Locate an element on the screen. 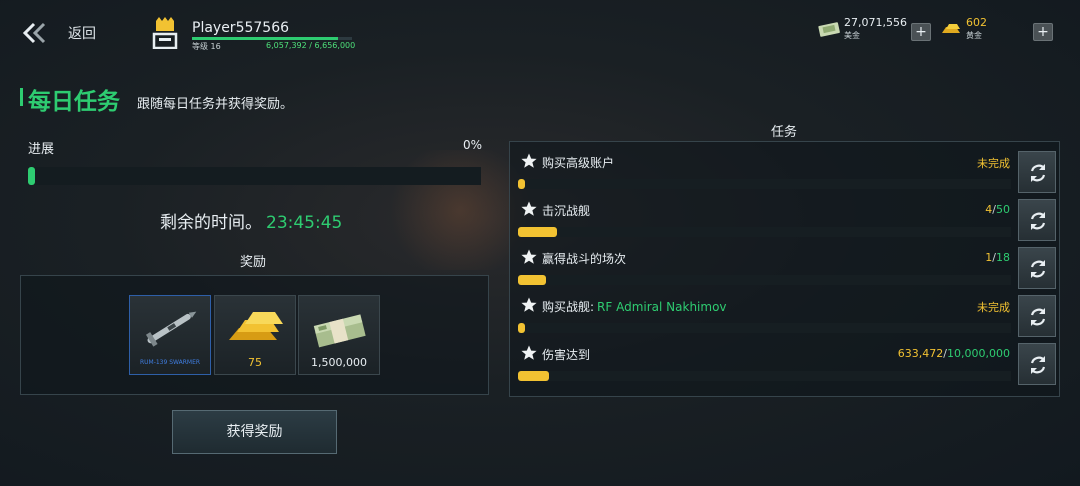 This screenshot has height=486, width=1080. cash-value: 27,071,556 is located at coordinates (875, 22).